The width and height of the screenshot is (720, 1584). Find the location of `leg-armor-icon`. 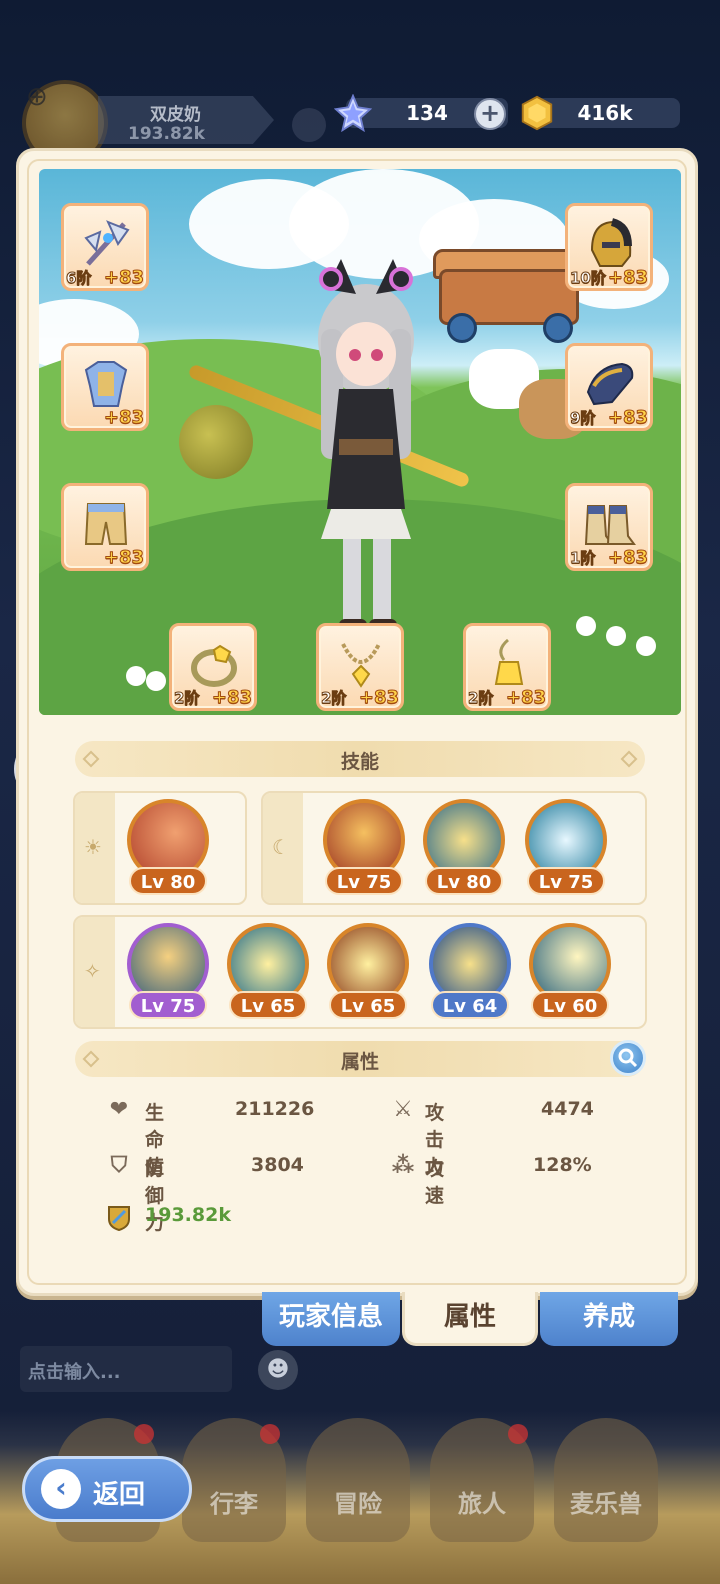

leg-armor-icon is located at coordinates (106, 524).